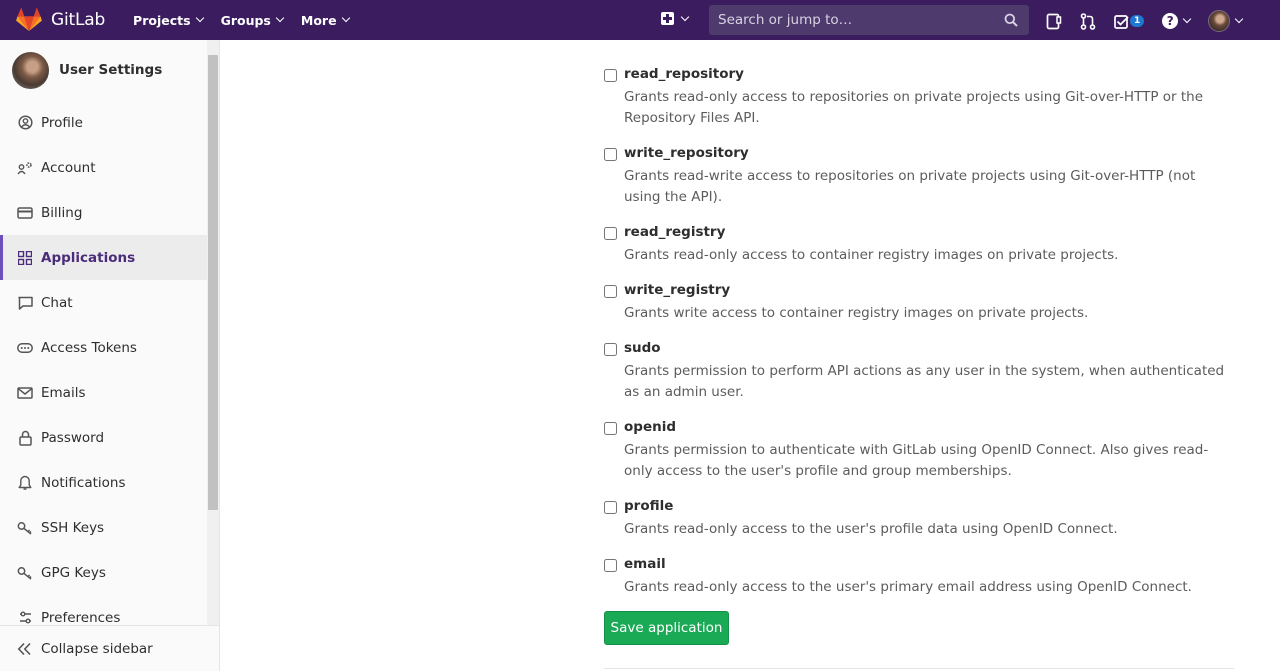 The image size is (1280, 671). Describe the element at coordinates (610, 565) in the screenshot. I see `scope-checkbox-email` at that location.